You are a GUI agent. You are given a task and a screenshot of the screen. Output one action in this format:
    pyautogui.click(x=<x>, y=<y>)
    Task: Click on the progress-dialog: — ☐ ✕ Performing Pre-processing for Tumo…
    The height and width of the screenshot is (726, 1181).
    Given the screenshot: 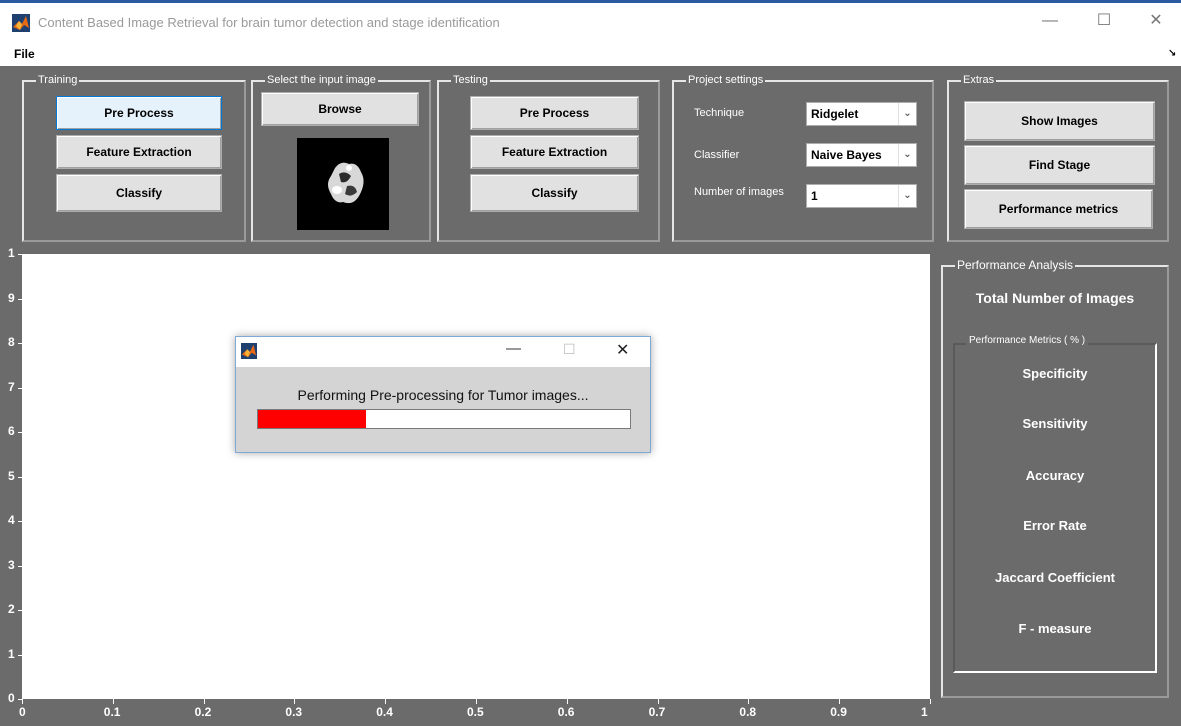 What is the action you would take?
    pyautogui.click(x=443, y=394)
    